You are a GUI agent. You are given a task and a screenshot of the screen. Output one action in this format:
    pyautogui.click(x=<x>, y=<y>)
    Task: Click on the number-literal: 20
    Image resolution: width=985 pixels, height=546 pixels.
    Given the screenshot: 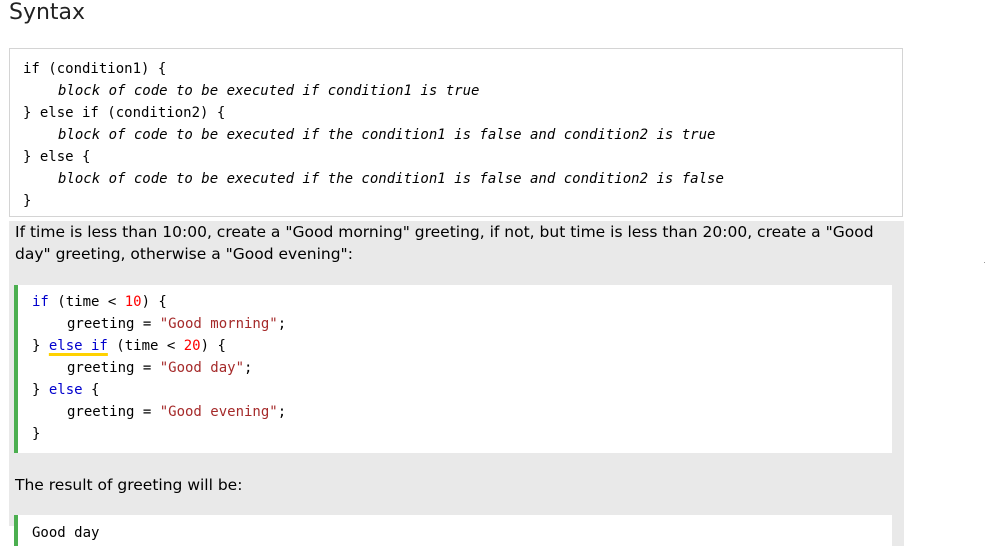 What is the action you would take?
    pyautogui.click(x=192, y=346)
    